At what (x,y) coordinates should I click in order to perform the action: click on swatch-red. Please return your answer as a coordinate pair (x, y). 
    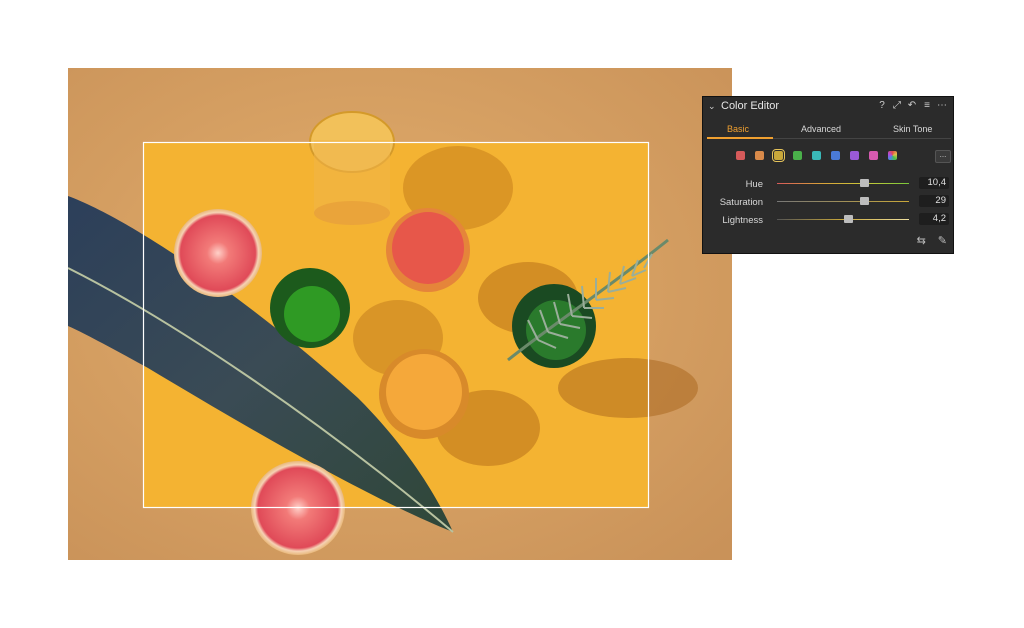
    Looking at the image, I should click on (740, 155).